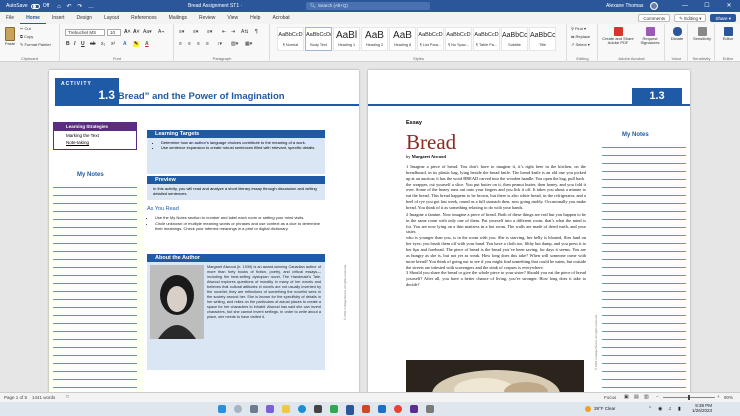  What do you see at coordinates (67, 396) in the screenshot?
I see `language-icon: □` at bounding box center [67, 396].